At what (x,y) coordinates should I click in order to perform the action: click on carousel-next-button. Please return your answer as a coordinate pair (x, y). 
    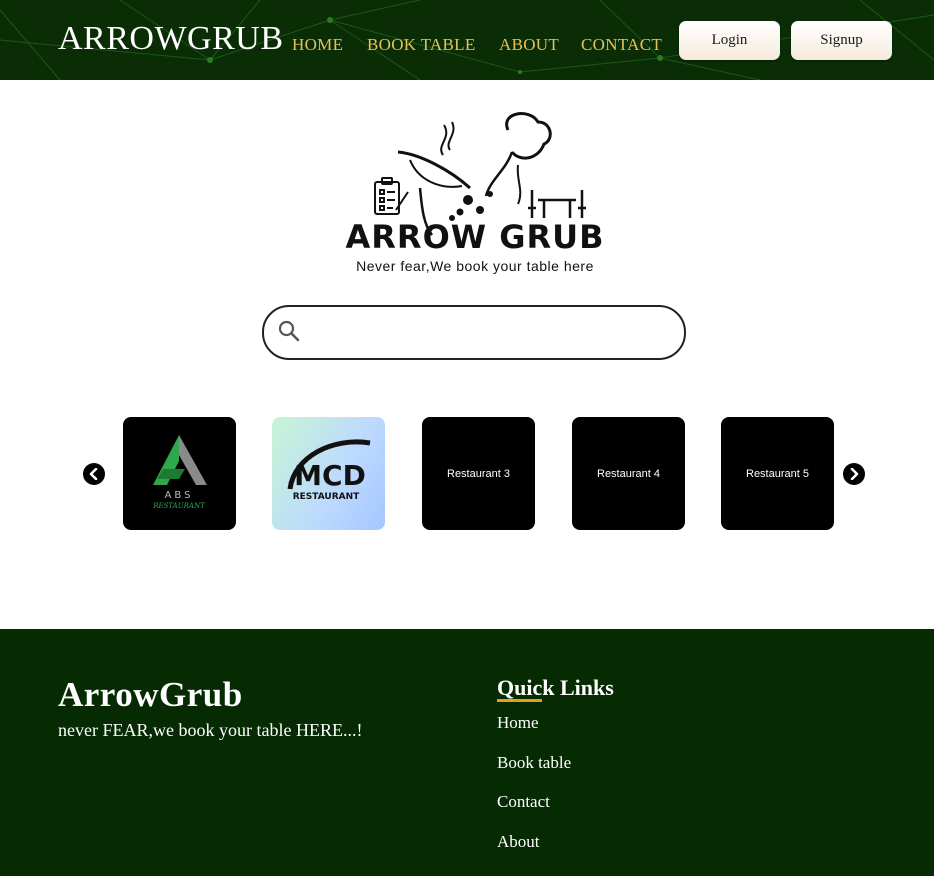
    Looking at the image, I should click on (854, 474).